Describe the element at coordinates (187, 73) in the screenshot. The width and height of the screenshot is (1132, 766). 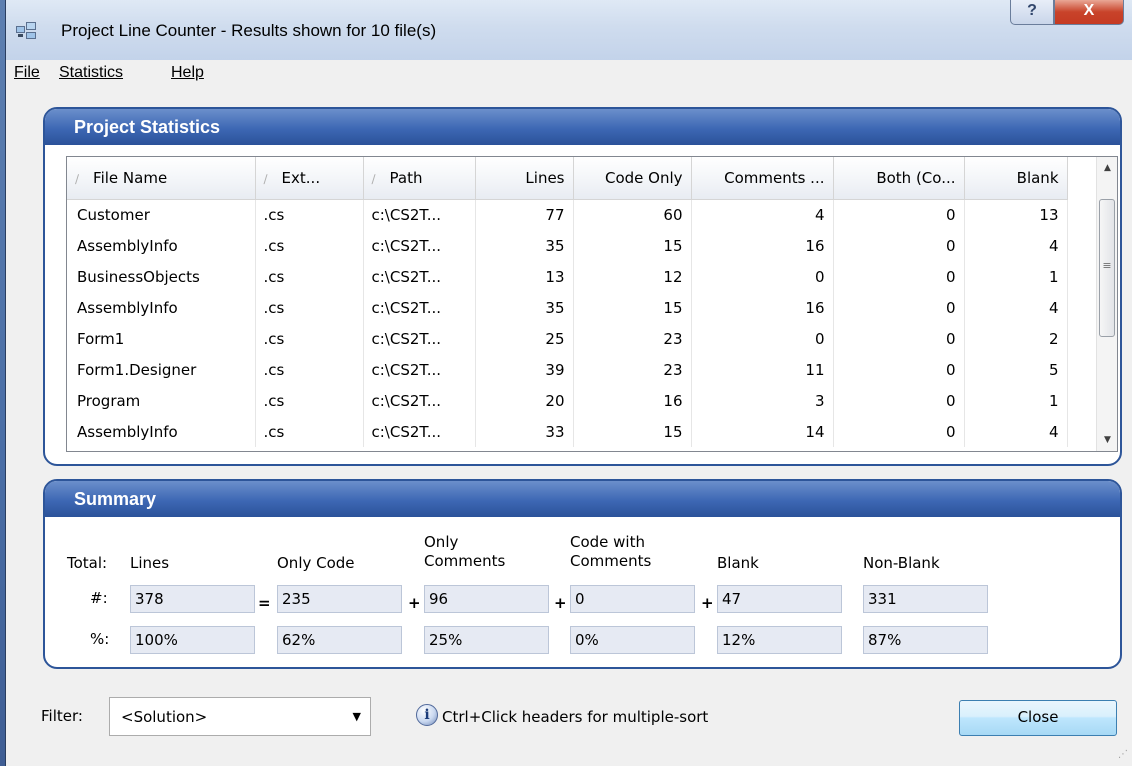
I see `menu-help: Help` at that location.